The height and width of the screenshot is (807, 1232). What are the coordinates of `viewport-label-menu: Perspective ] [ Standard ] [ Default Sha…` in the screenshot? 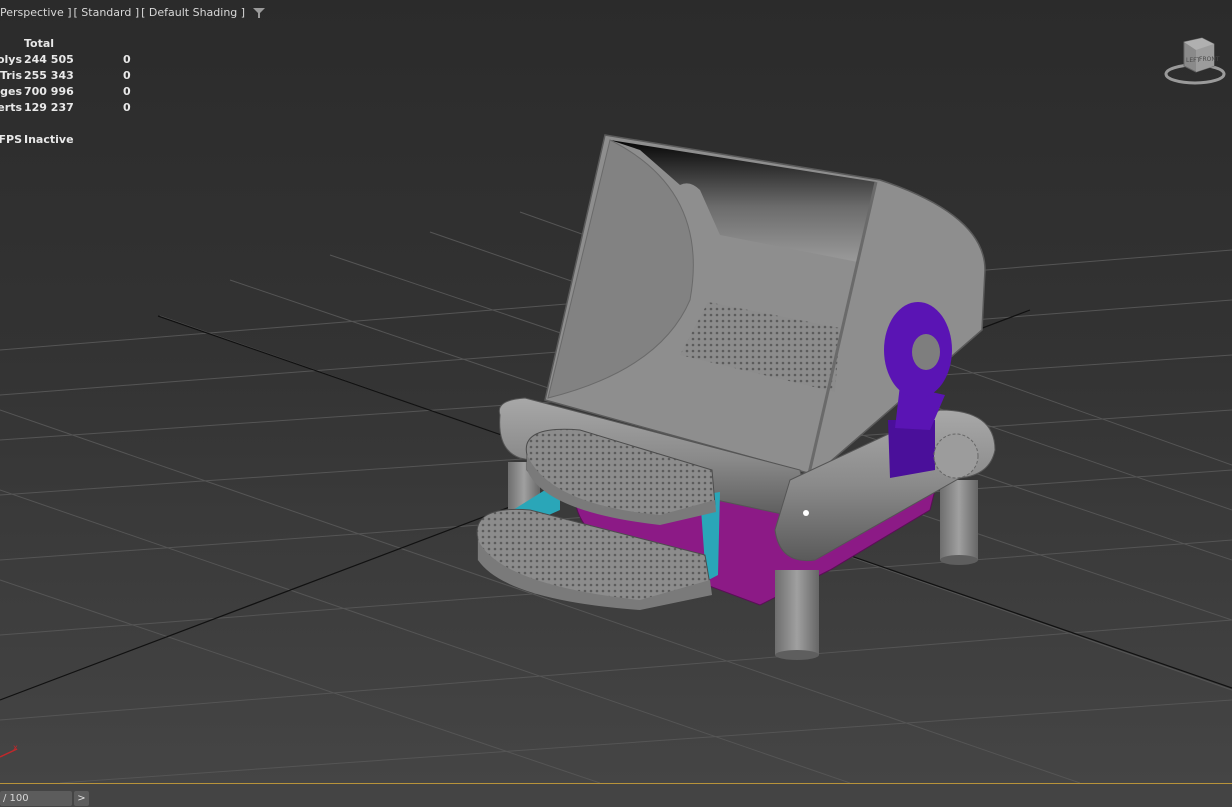 It's located at (133, 12).